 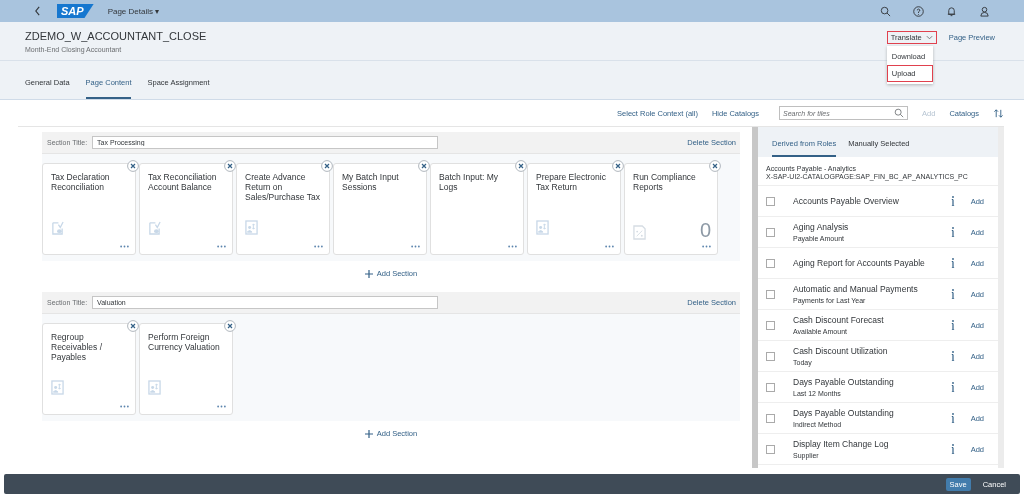 What do you see at coordinates (859, 263) in the screenshot?
I see `tile-title: Aging Report for Accounts Payable` at bounding box center [859, 263].